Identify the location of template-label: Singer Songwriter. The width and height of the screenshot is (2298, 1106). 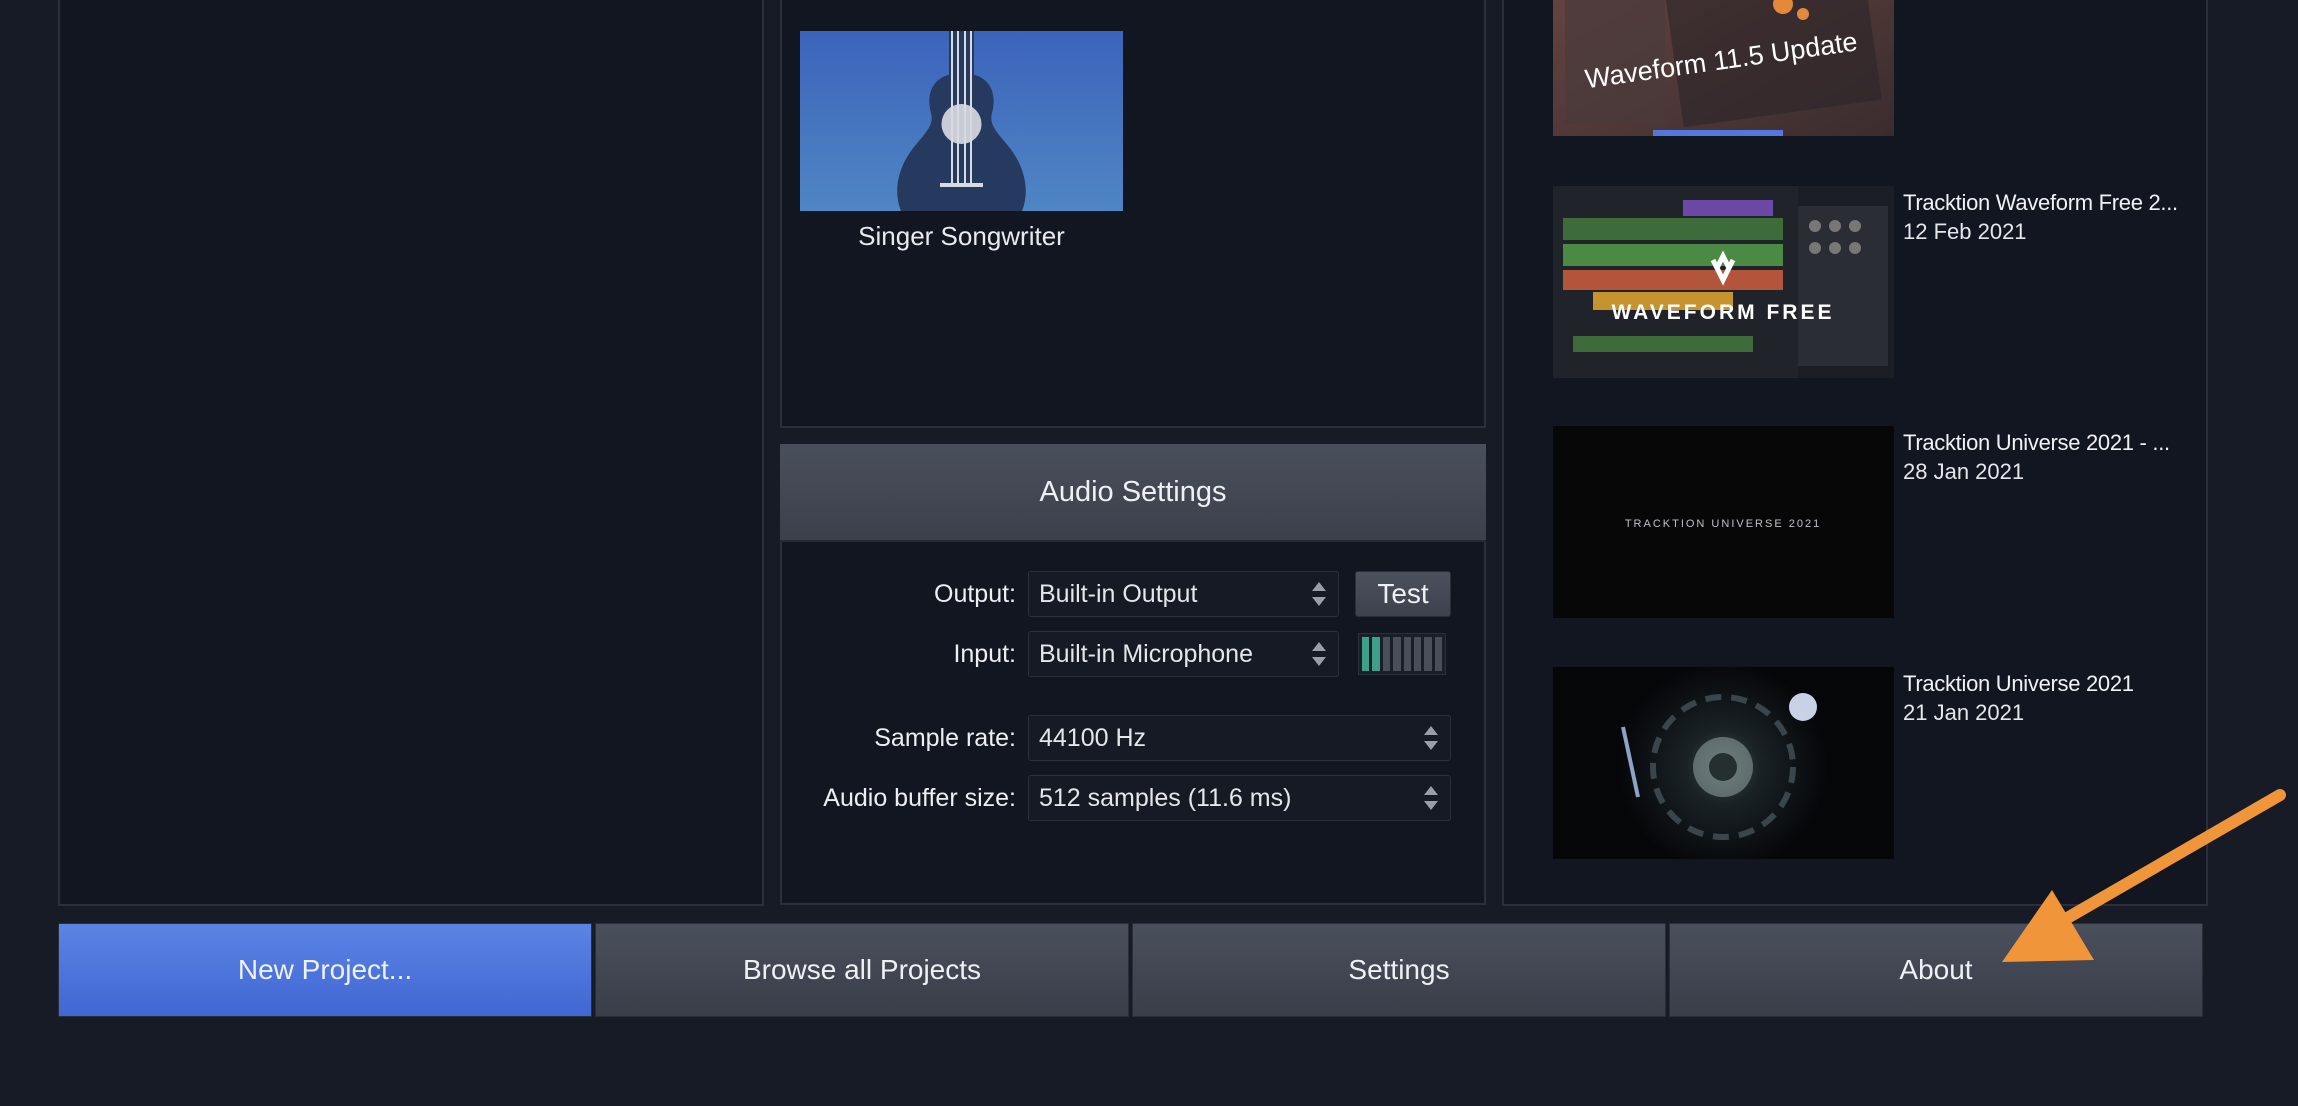
(961, 236).